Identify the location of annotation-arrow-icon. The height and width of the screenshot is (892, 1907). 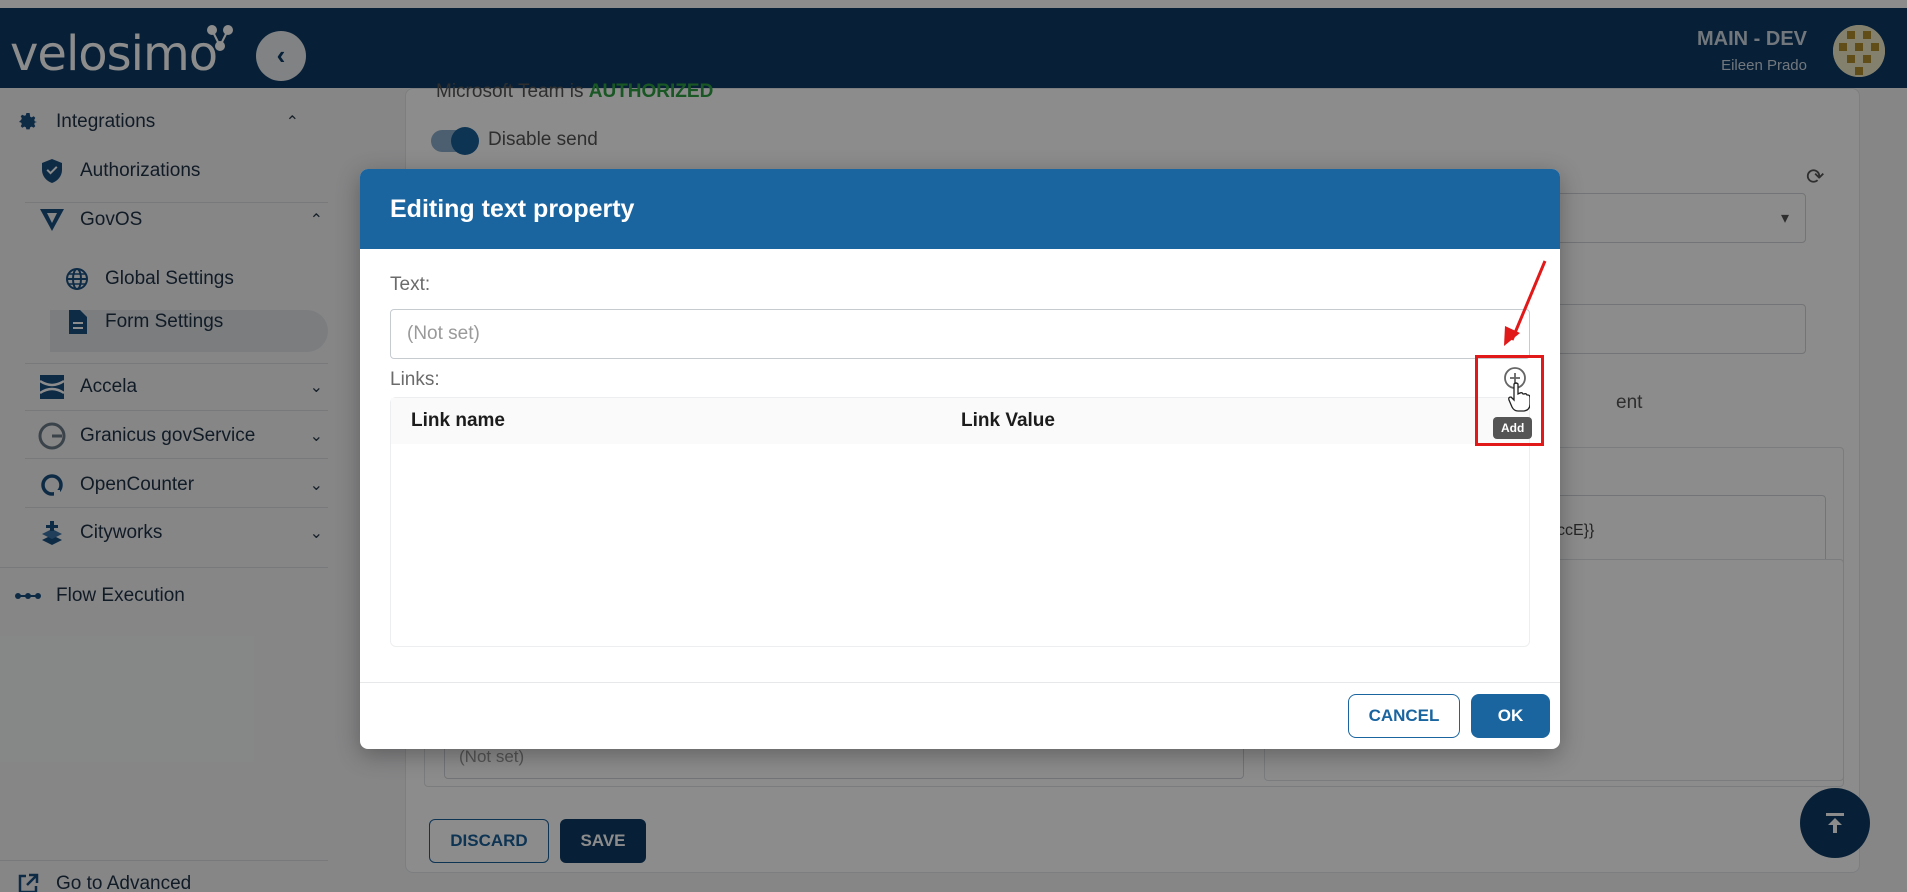
(1525, 303).